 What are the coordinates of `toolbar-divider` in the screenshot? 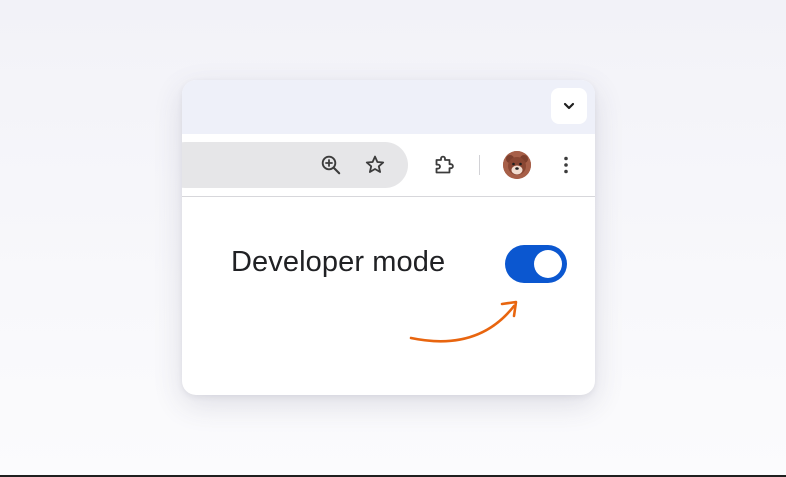 It's located at (479, 165).